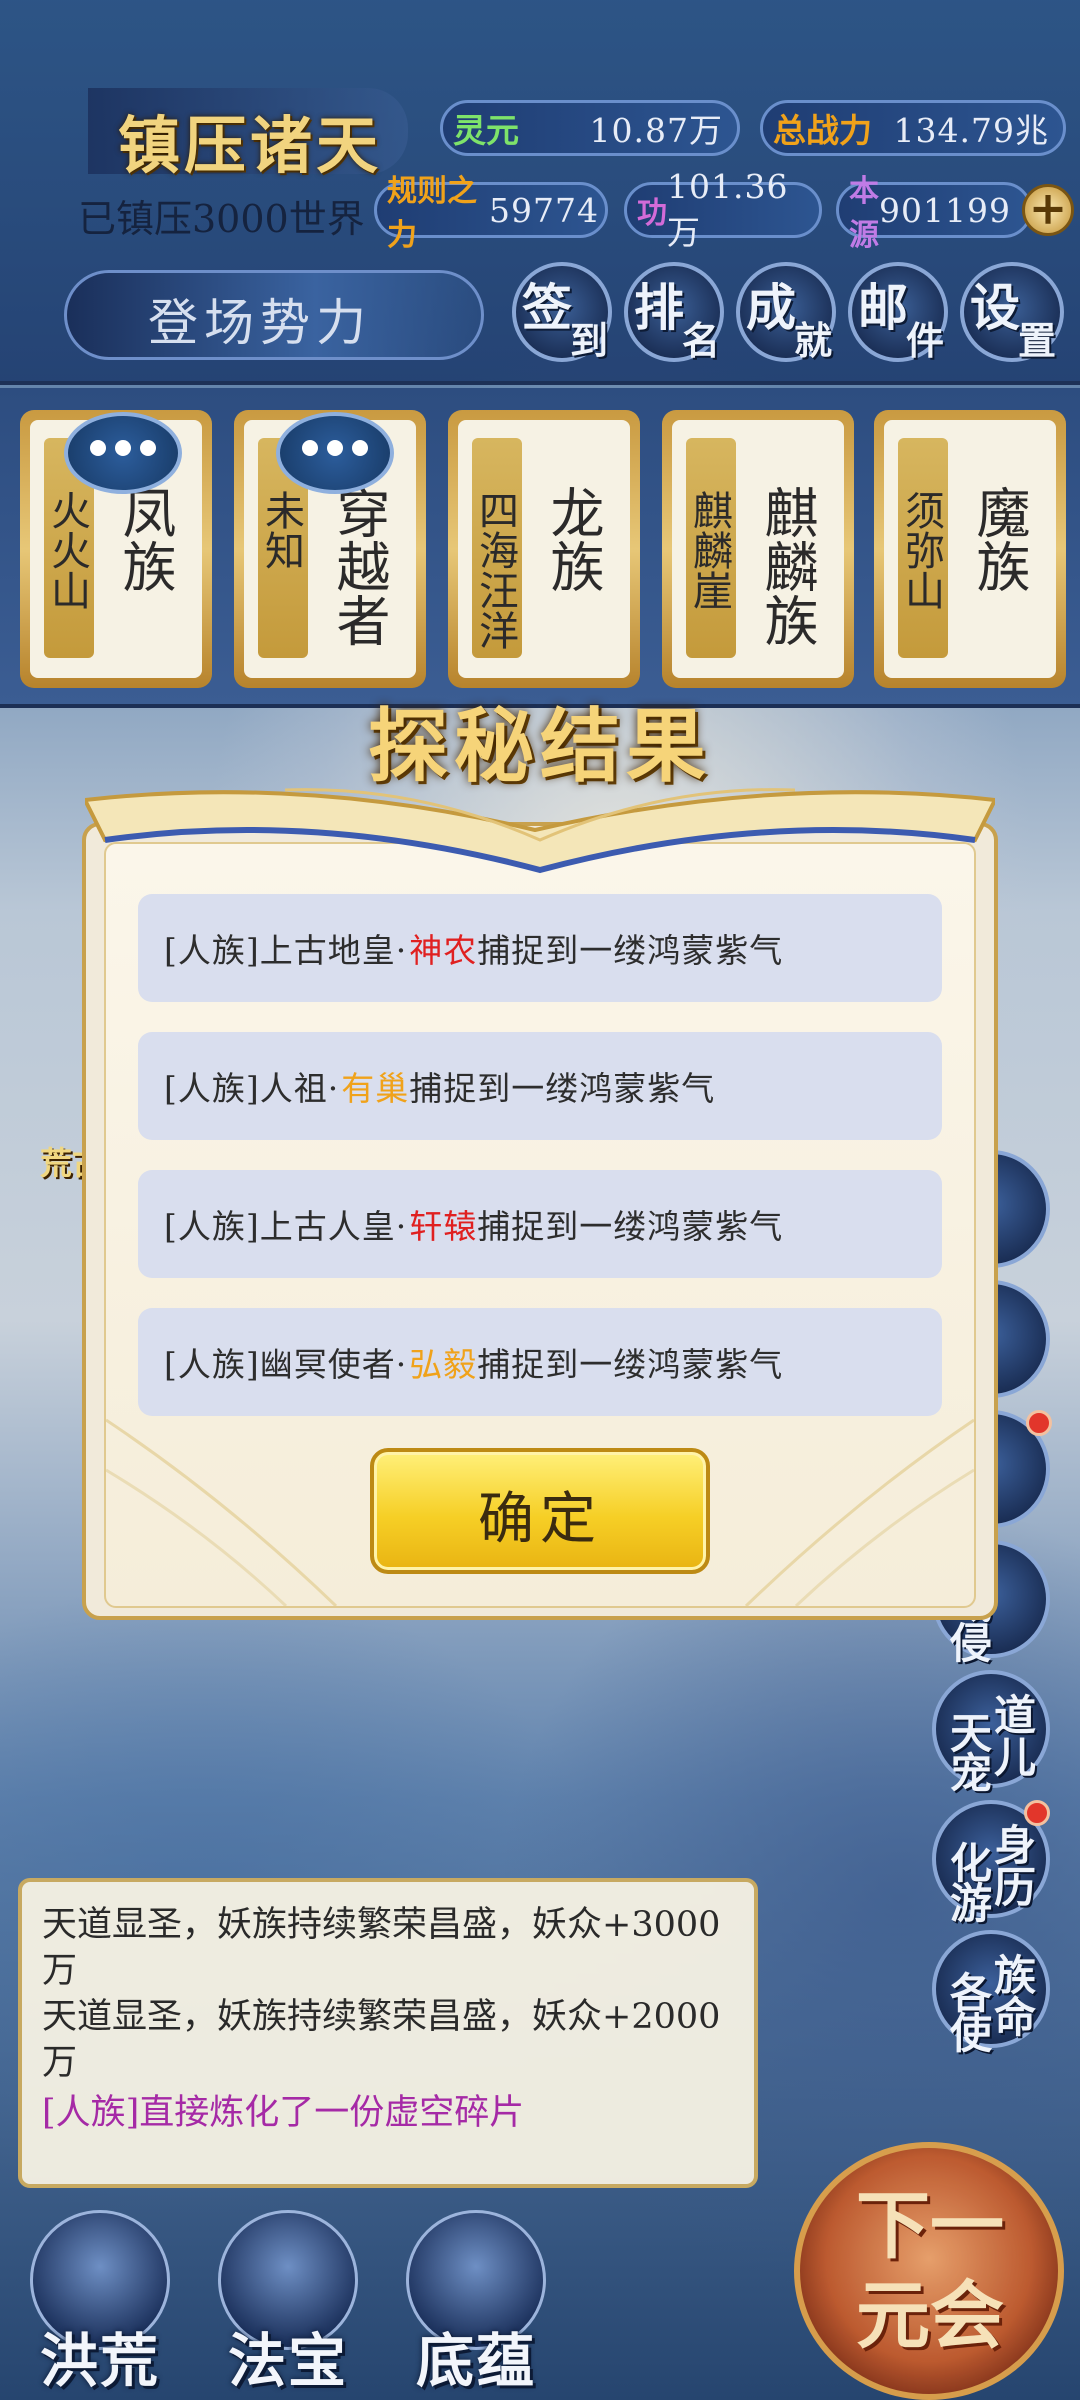  What do you see at coordinates (475, 2361) in the screenshot?
I see `nav-label: 底蕴` at bounding box center [475, 2361].